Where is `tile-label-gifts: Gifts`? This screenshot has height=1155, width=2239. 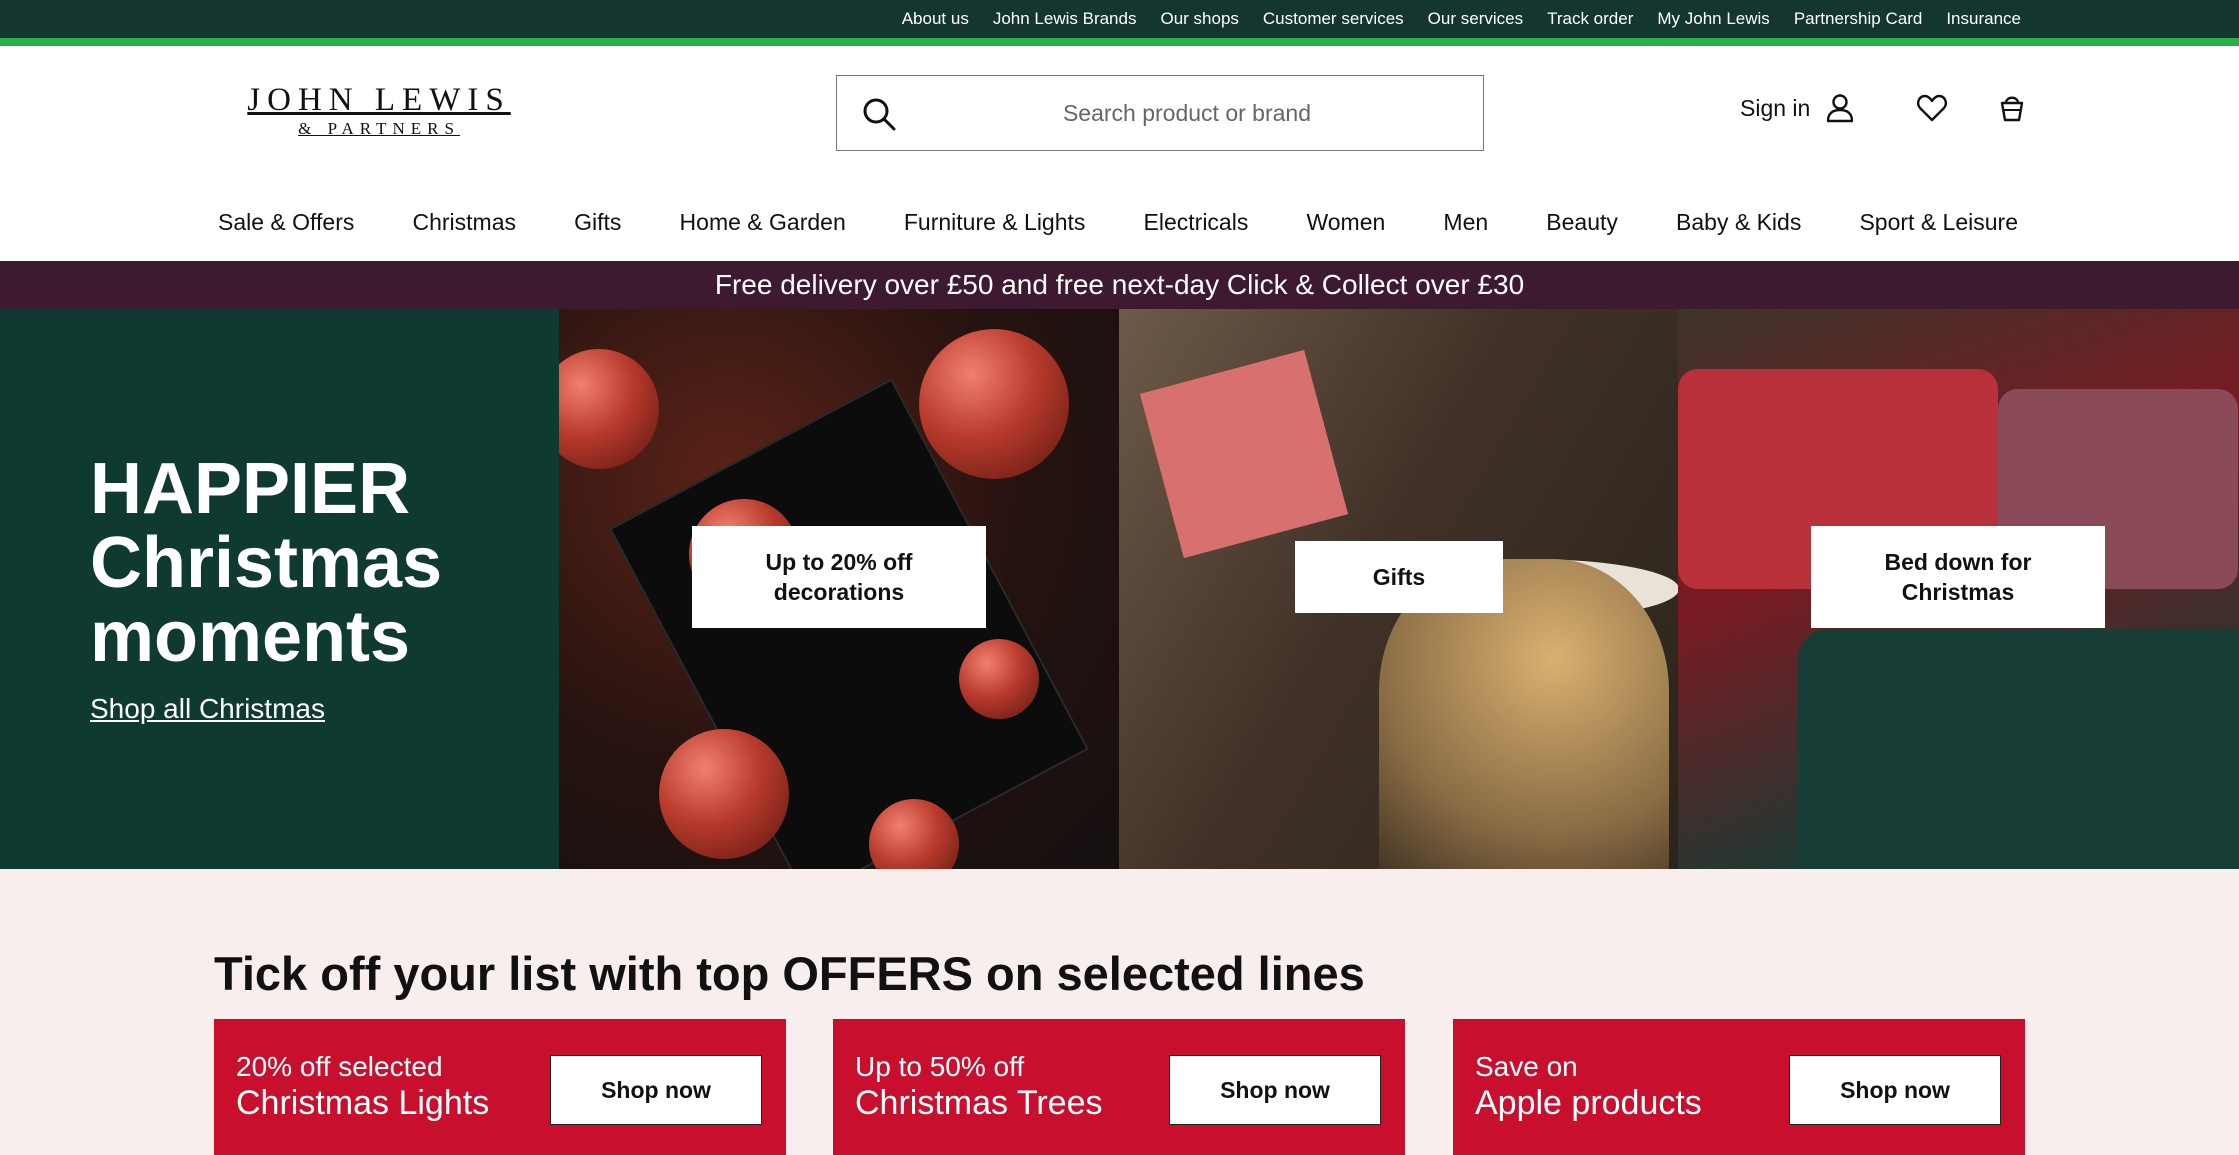
tile-label-gifts: Gifts is located at coordinates (1399, 577).